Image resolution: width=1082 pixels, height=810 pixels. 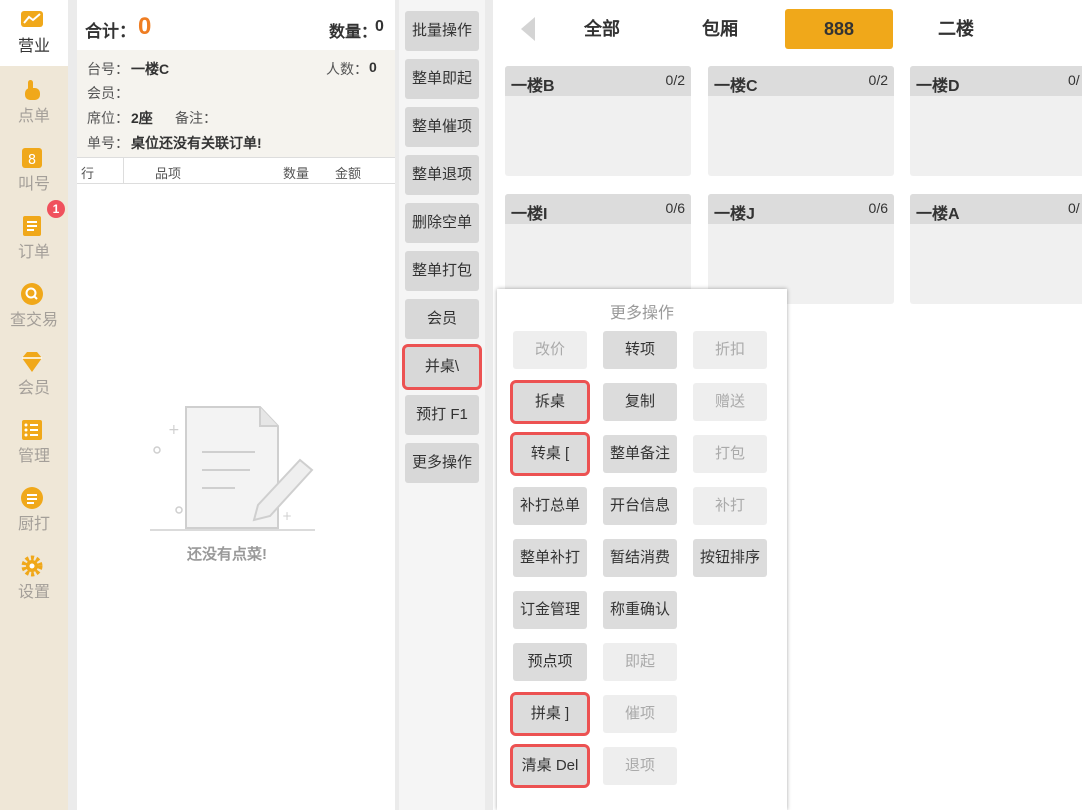 What do you see at coordinates (550, 506) in the screenshot?
I see `reprint-total-button: 补打总单` at bounding box center [550, 506].